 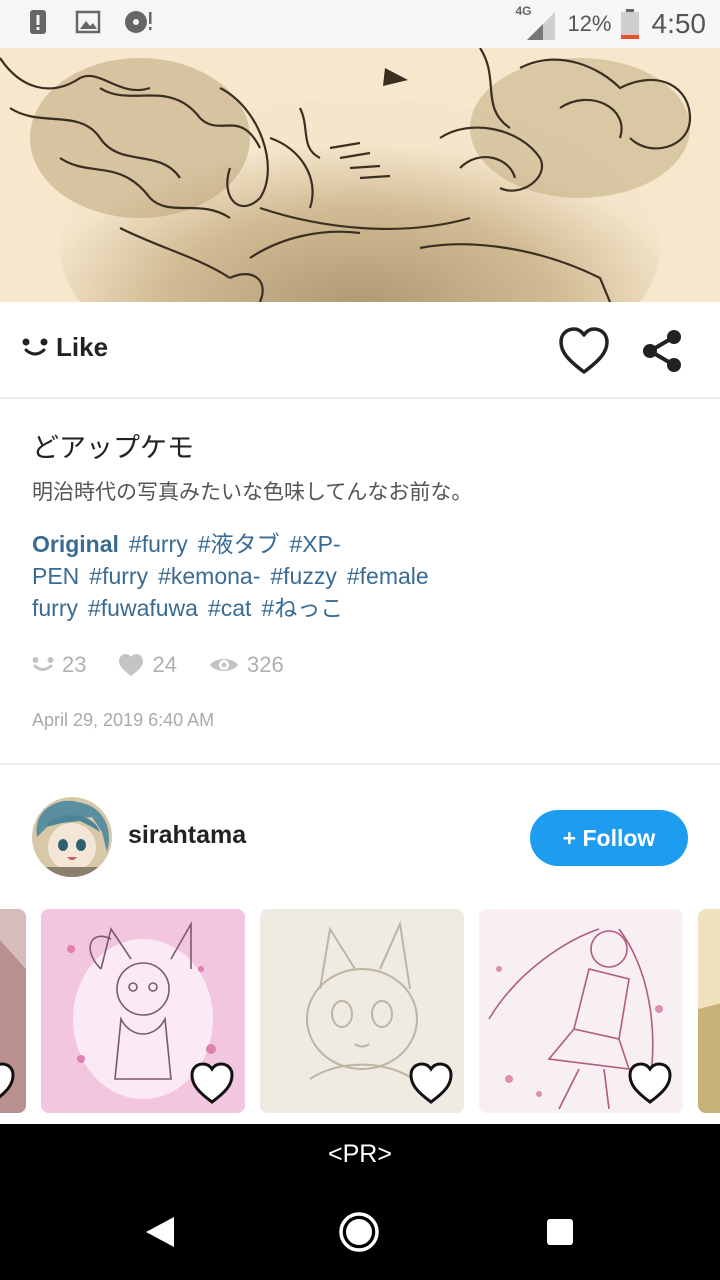 I want to click on battery-percent: 12%, so click(x=589, y=23).